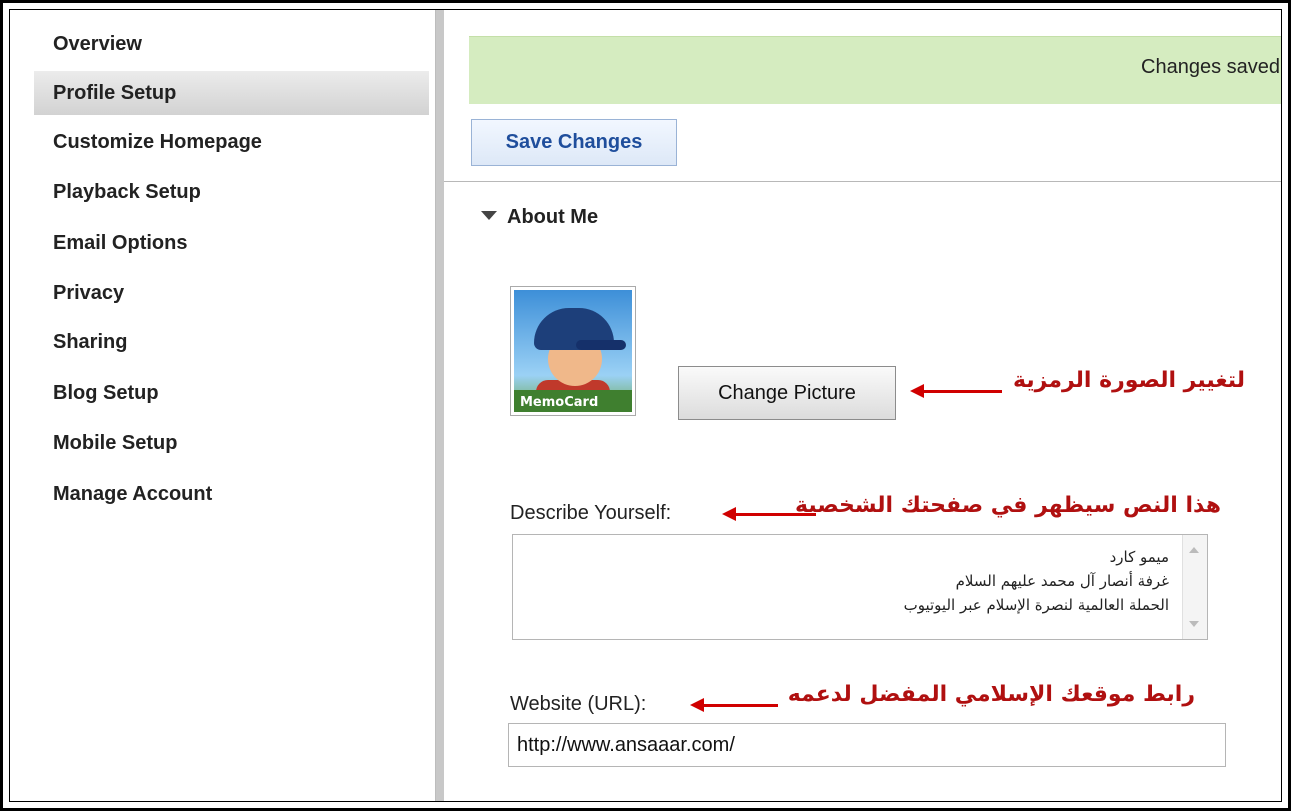  Describe the element at coordinates (231, 494) in the screenshot. I see `sidebar-item-manage-account: Manage Account` at that location.